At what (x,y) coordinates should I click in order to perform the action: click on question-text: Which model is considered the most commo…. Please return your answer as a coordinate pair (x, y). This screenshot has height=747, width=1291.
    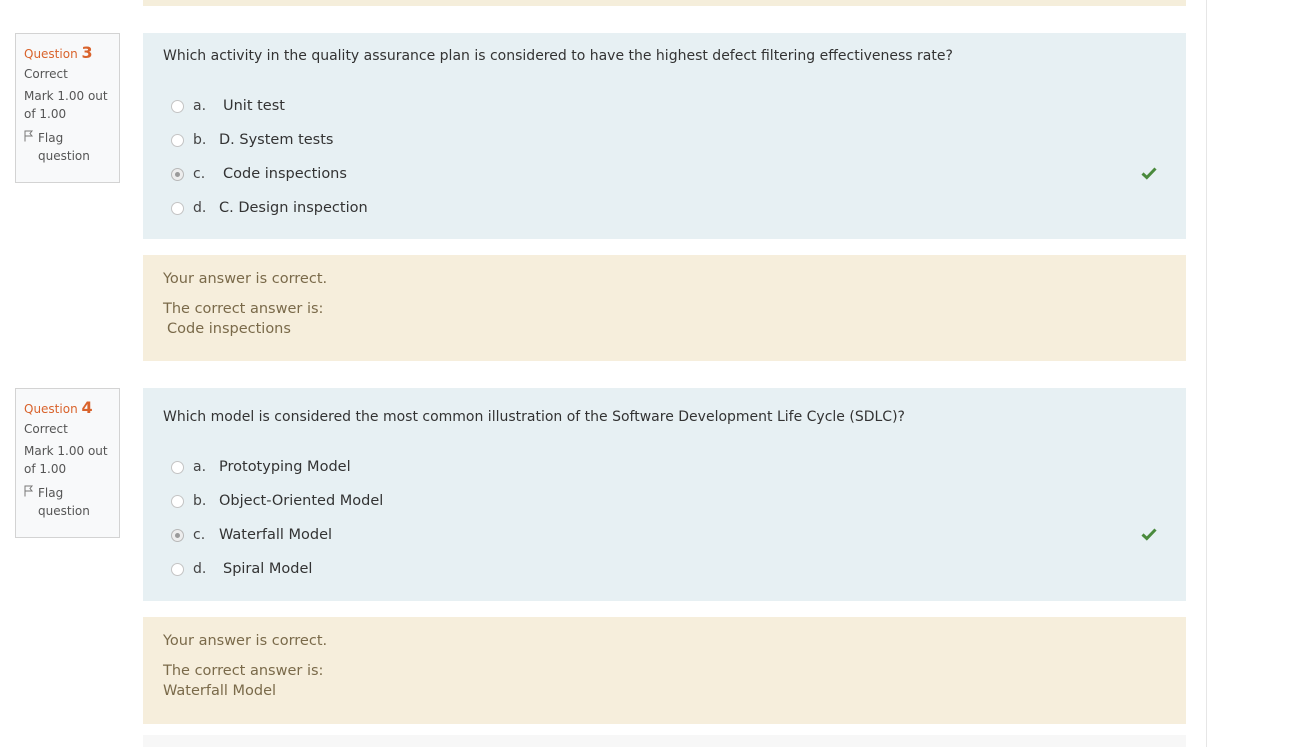
    Looking at the image, I should click on (534, 417).